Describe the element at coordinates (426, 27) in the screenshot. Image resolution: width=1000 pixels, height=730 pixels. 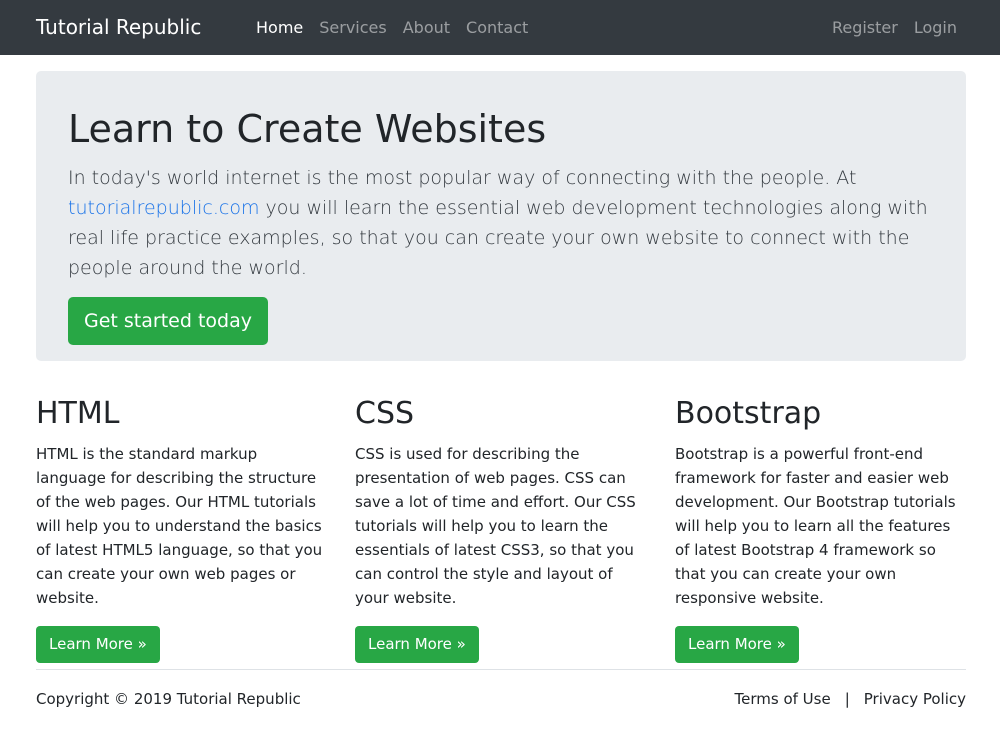
I see `nav-about-link: About` at that location.